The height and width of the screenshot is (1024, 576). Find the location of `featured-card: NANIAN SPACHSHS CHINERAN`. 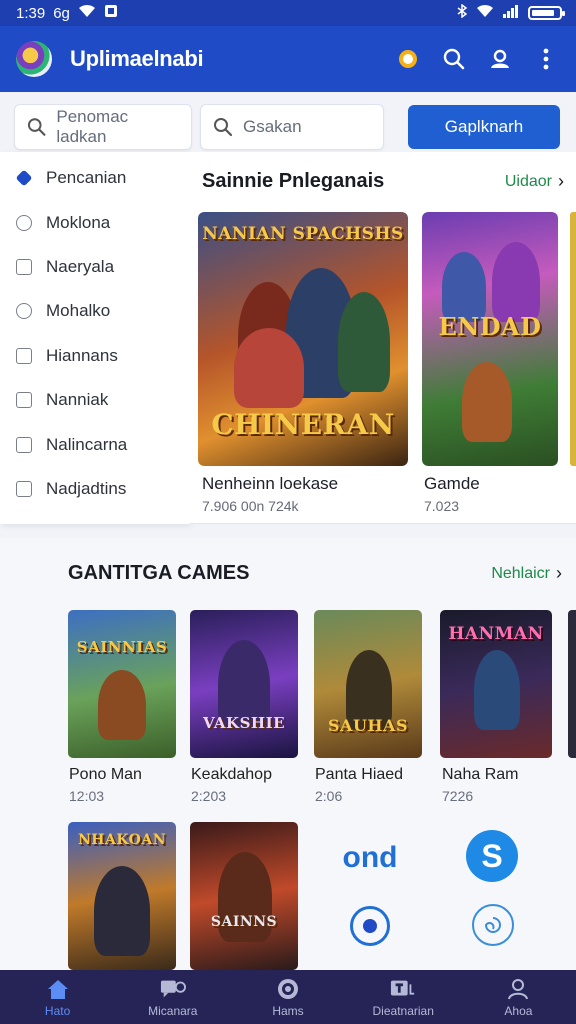

featured-card: NANIAN SPACHSHS CHINERAN is located at coordinates (303, 339).